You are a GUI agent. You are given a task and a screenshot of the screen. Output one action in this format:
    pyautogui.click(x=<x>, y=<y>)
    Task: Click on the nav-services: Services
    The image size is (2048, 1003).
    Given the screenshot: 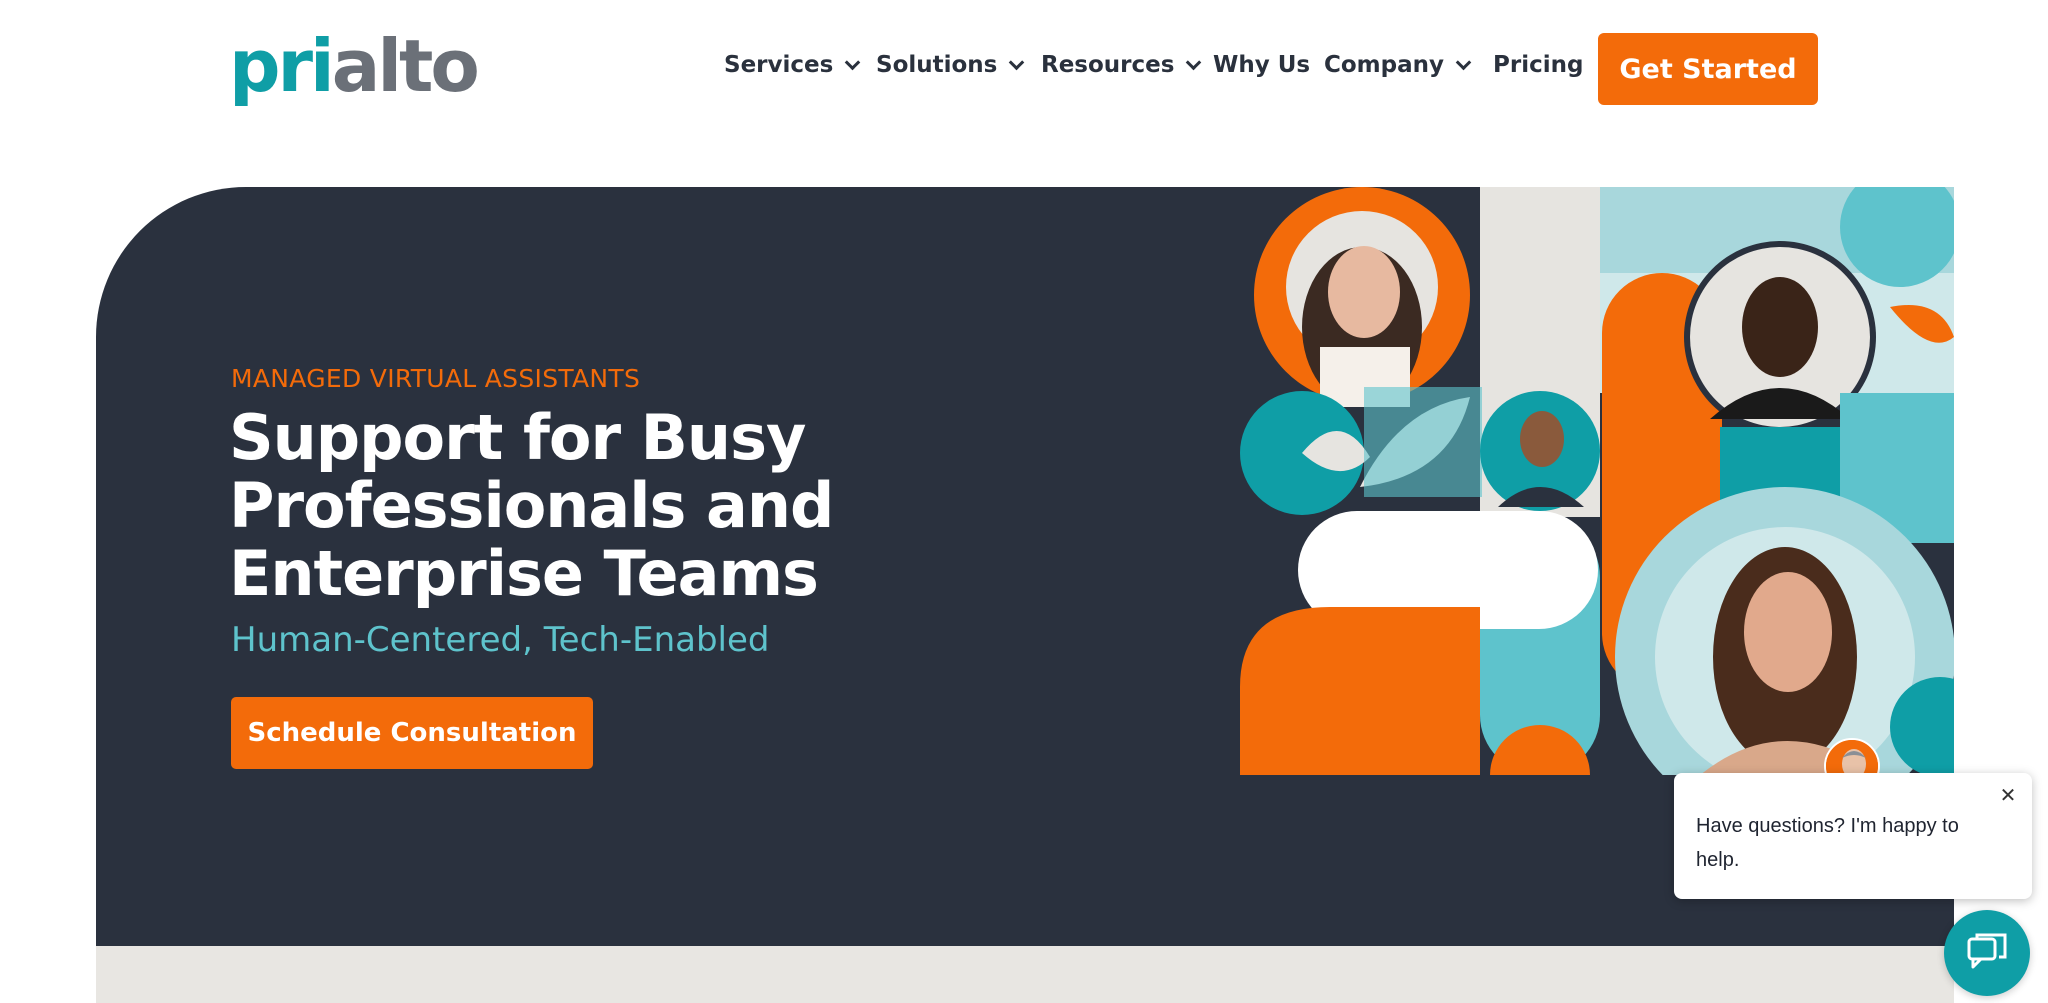 What is the action you would take?
    pyautogui.click(x=792, y=65)
    